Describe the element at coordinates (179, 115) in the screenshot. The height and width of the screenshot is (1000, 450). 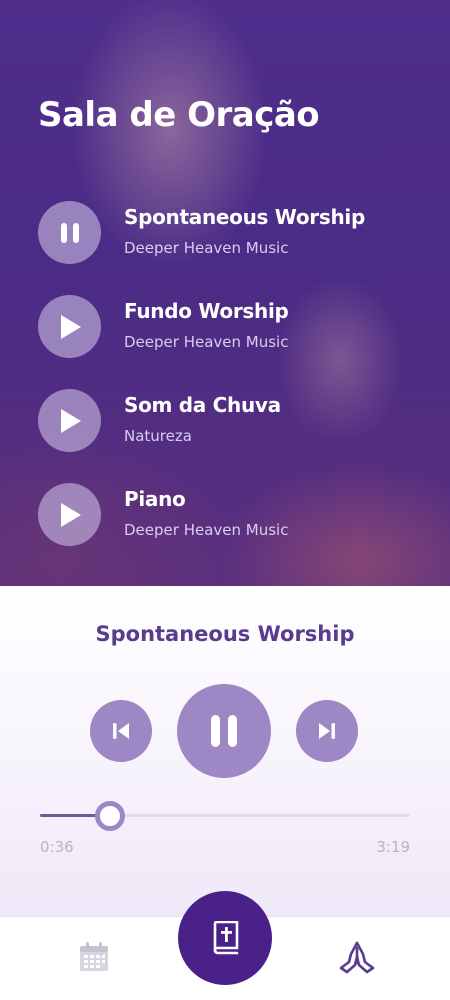
I see `page-title: Sala de Oração` at that location.